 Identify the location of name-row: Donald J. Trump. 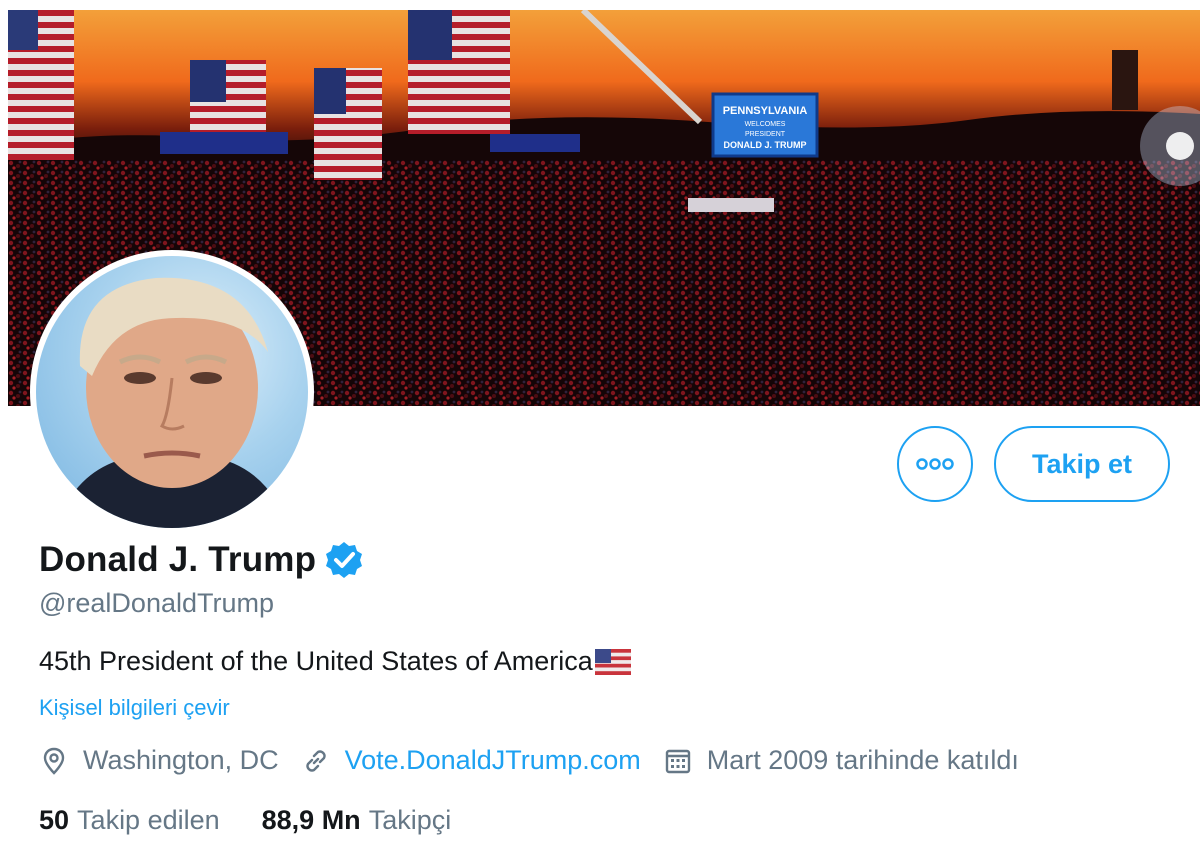
(201, 560).